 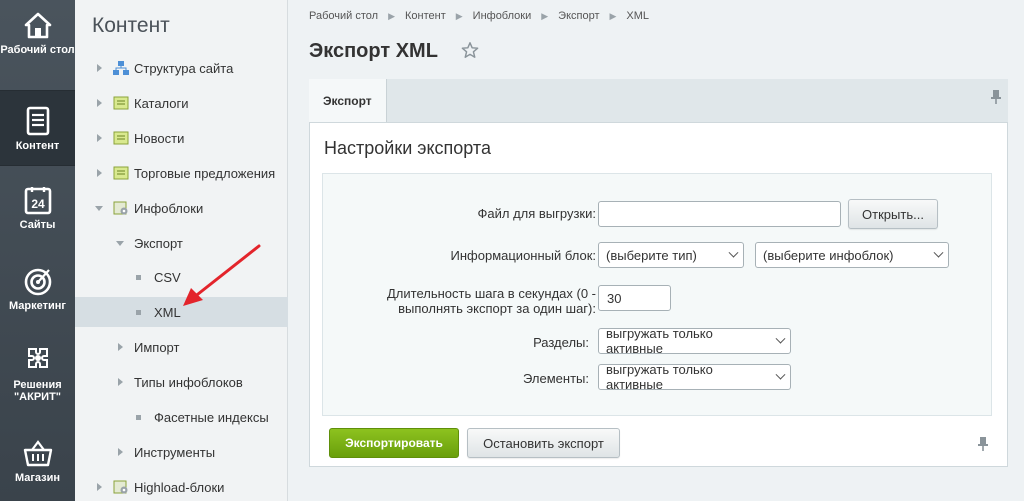 I want to click on tree-item-label: Каталоги, so click(x=161, y=103).